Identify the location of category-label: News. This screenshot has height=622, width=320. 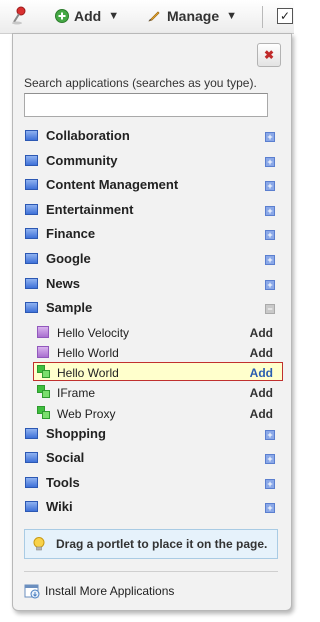
(63, 283).